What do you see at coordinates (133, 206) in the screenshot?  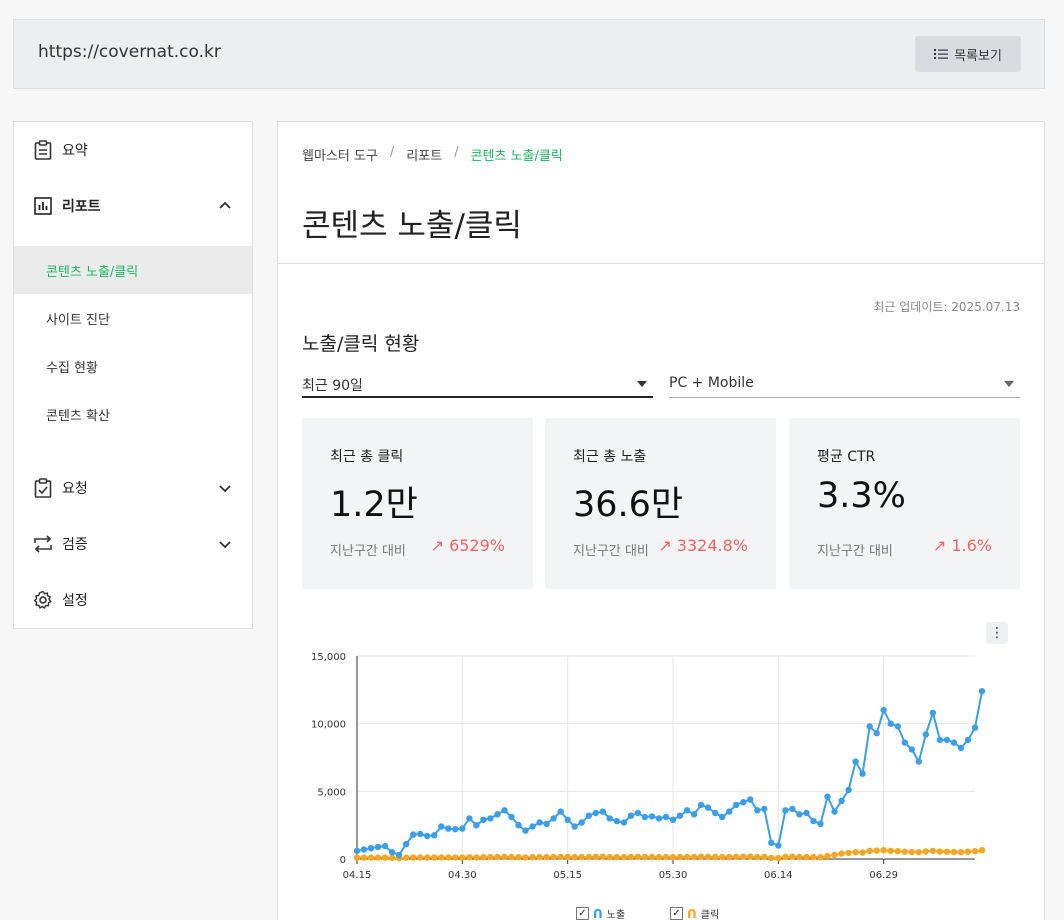 I see `sidebar-item-report: 리포트` at bounding box center [133, 206].